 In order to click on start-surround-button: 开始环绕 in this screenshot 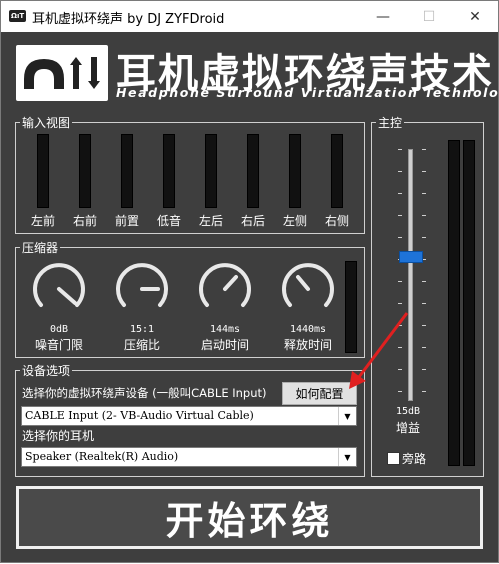, I will do `click(249, 517)`.